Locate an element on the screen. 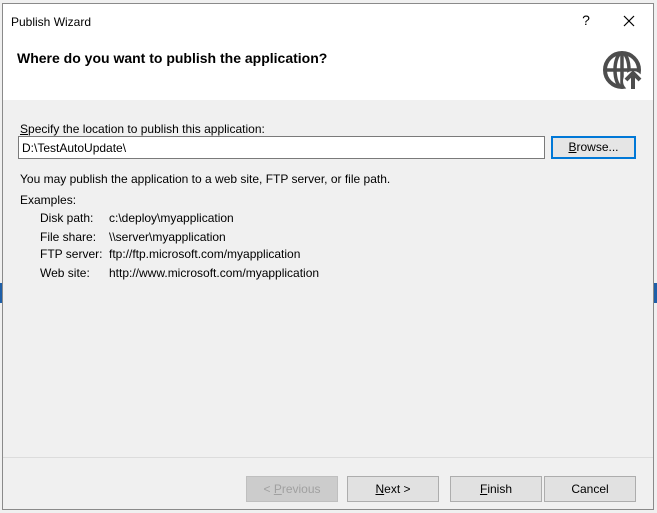 The image size is (657, 513). example-key: File share: is located at coordinates (68, 237).